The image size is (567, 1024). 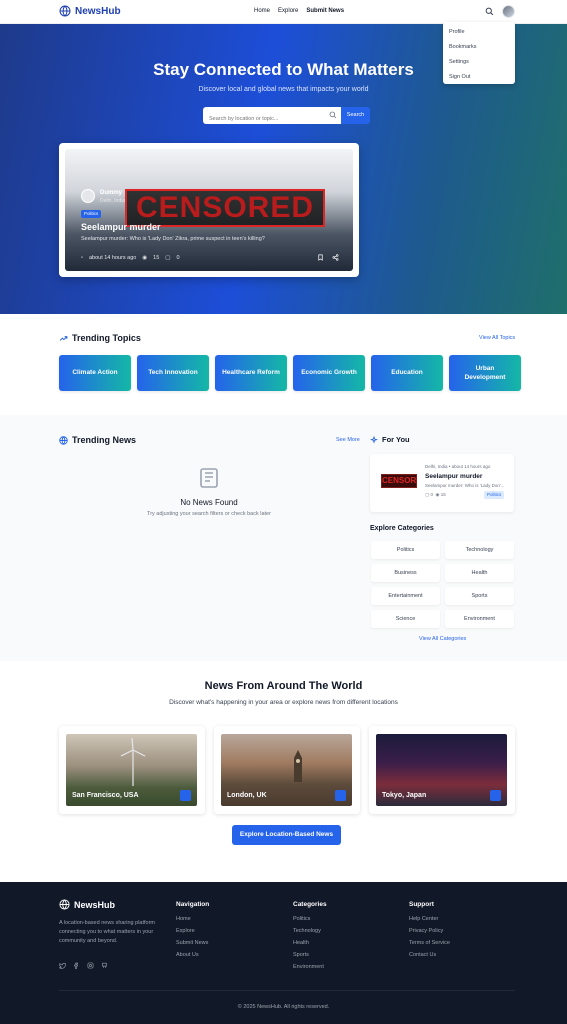 I want to click on user-avatar, so click(x=508, y=11).